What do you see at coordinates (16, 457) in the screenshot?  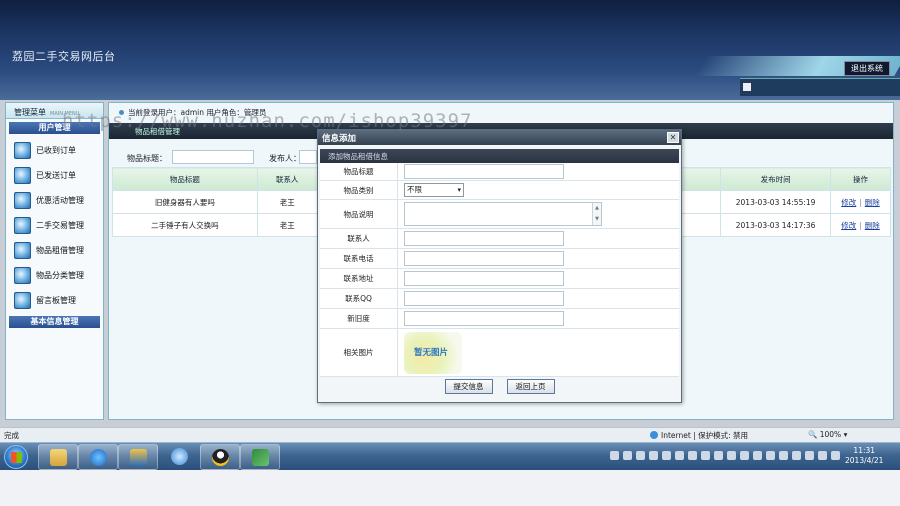 I see `start-button` at bounding box center [16, 457].